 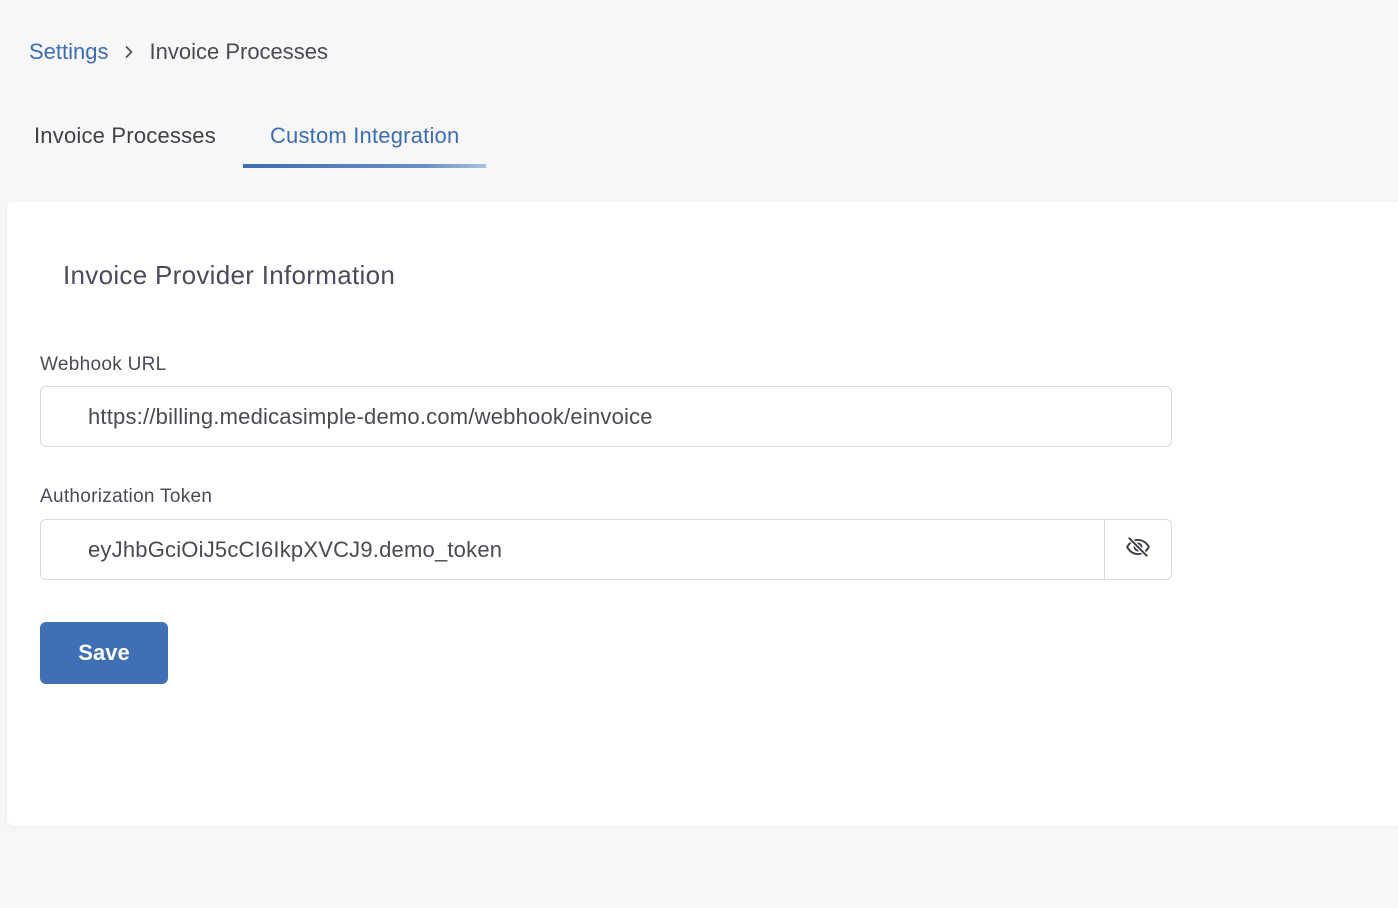 What do you see at coordinates (364, 139) in the screenshot?
I see `tab-custom-integration: Custom Integration` at bounding box center [364, 139].